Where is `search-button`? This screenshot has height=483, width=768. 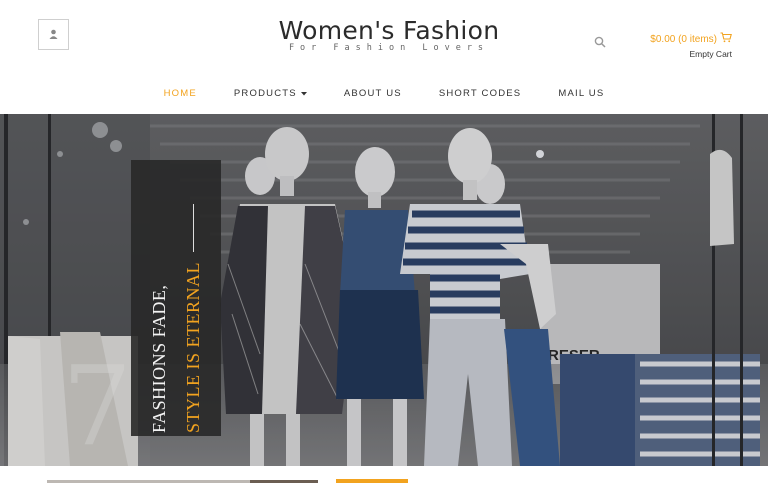
search-button is located at coordinates (600, 44).